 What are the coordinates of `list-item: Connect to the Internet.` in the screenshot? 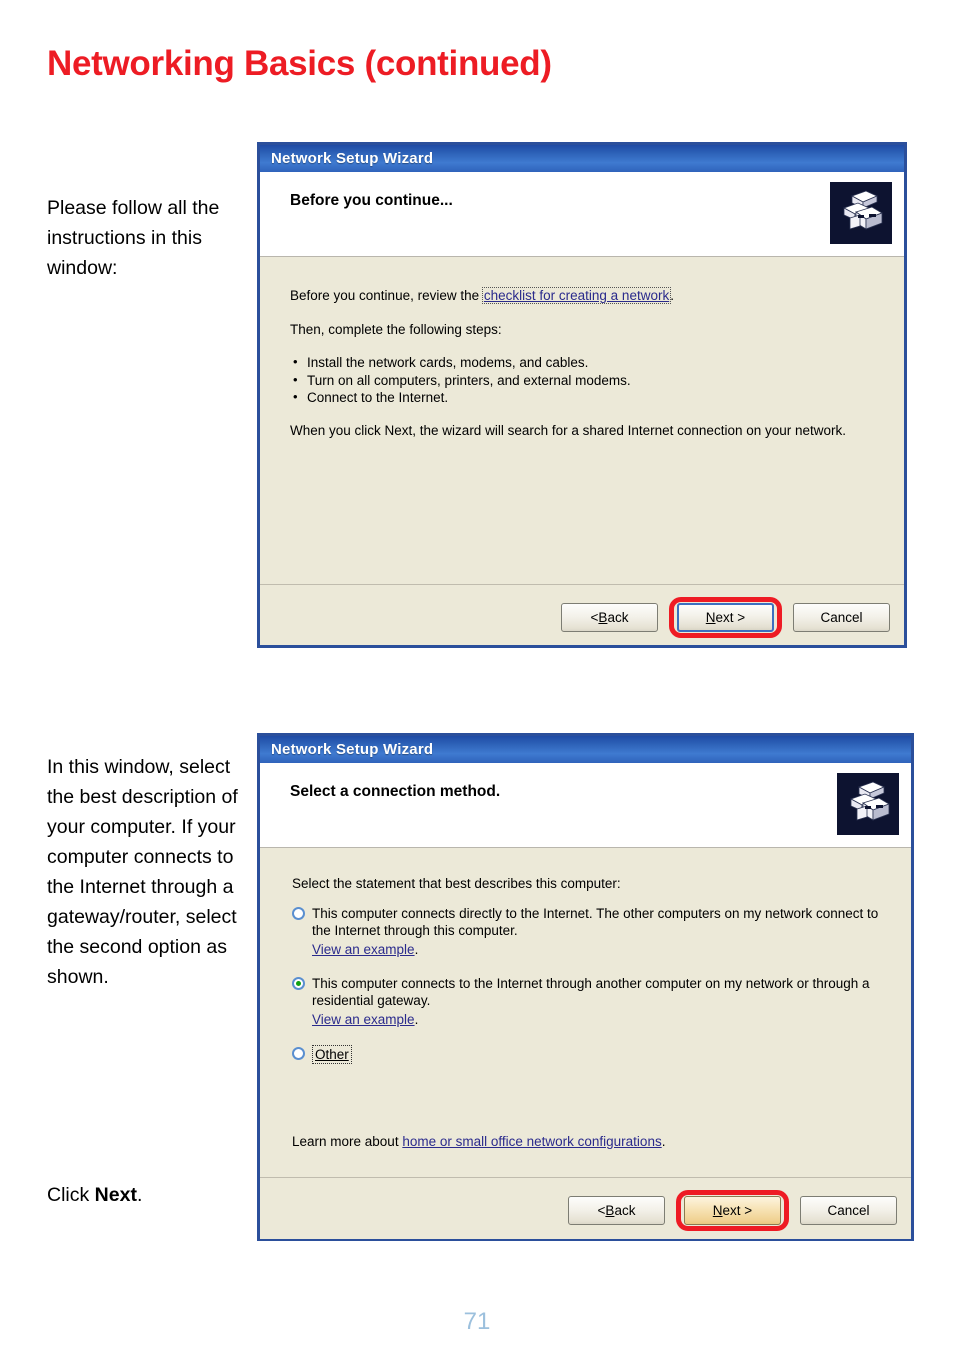 It's located at (461, 397).